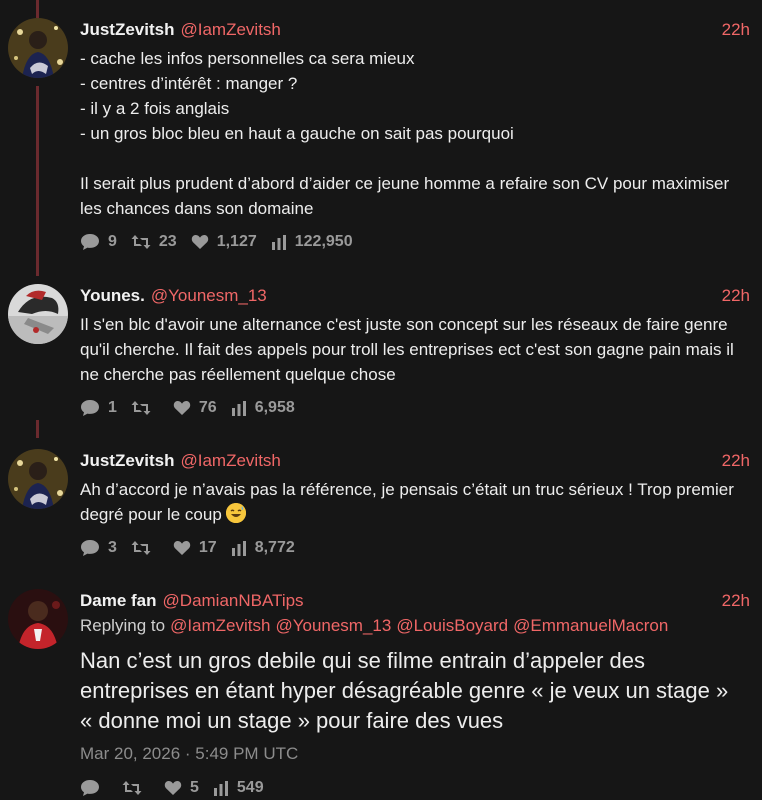  I want to click on views-stat: 8,772, so click(263, 548).